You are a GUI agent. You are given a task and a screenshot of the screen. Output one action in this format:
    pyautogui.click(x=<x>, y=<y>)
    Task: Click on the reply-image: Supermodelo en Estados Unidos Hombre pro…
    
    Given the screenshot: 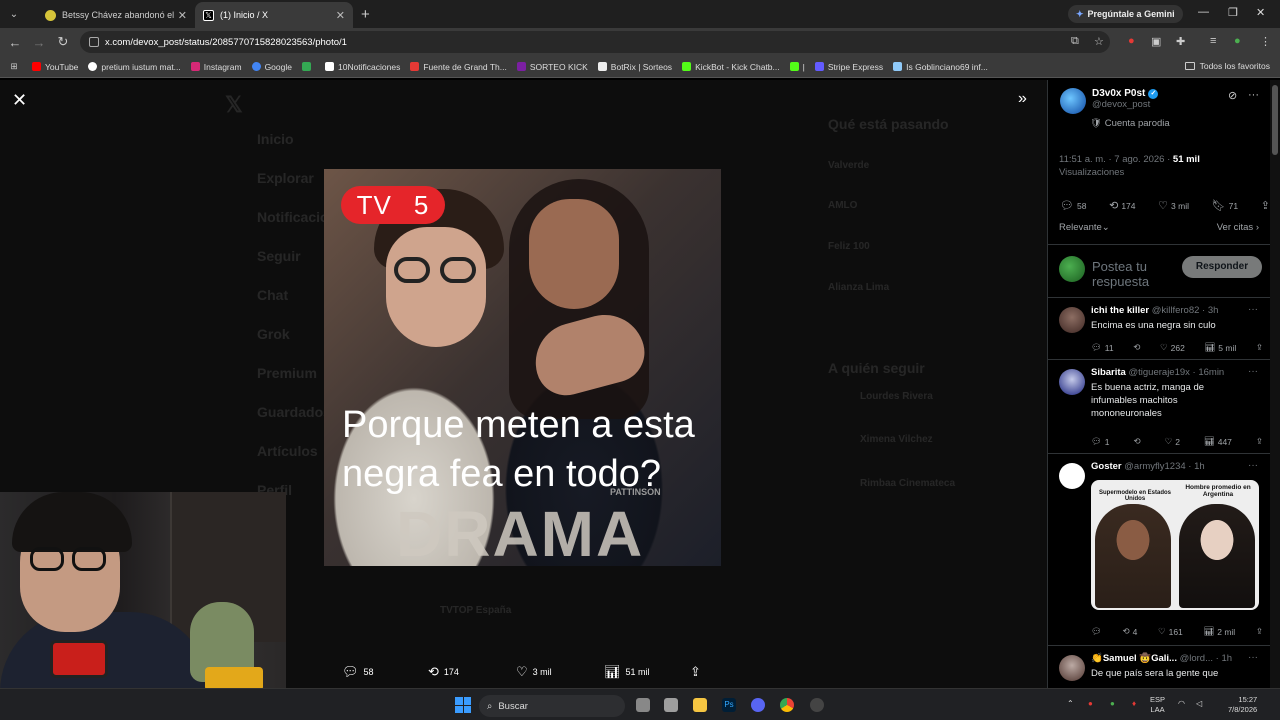 What is the action you would take?
    pyautogui.click(x=1175, y=545)
    